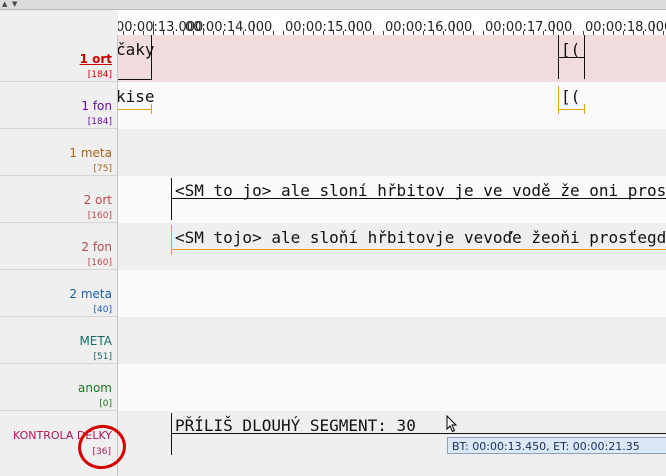 The image size is (666, 476). What do you see at coordinates (392, 293) in the screenshot?
I see `tier-row-2-meta` at bounding box center [392, 293].